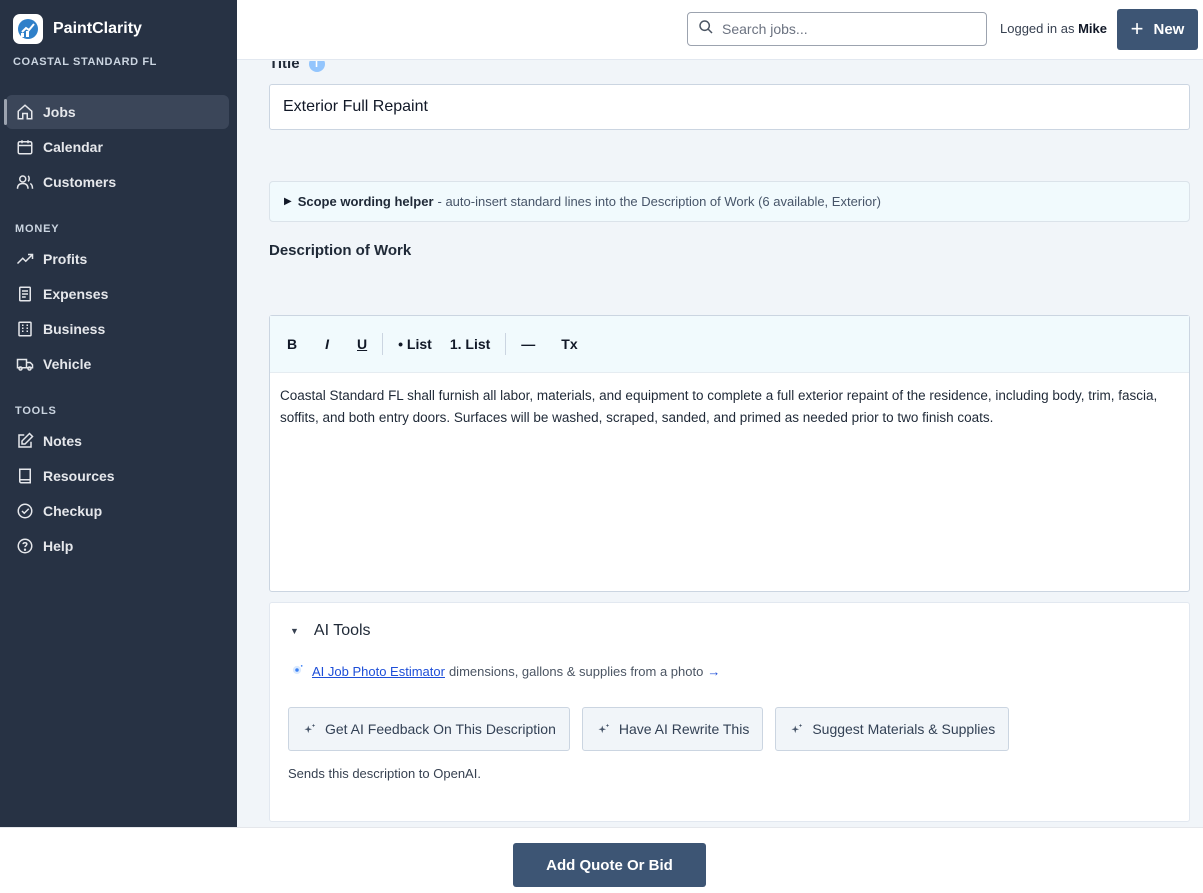 This screenshot has height=893, width=1203. I want to click on search-input, so click(842, 29).